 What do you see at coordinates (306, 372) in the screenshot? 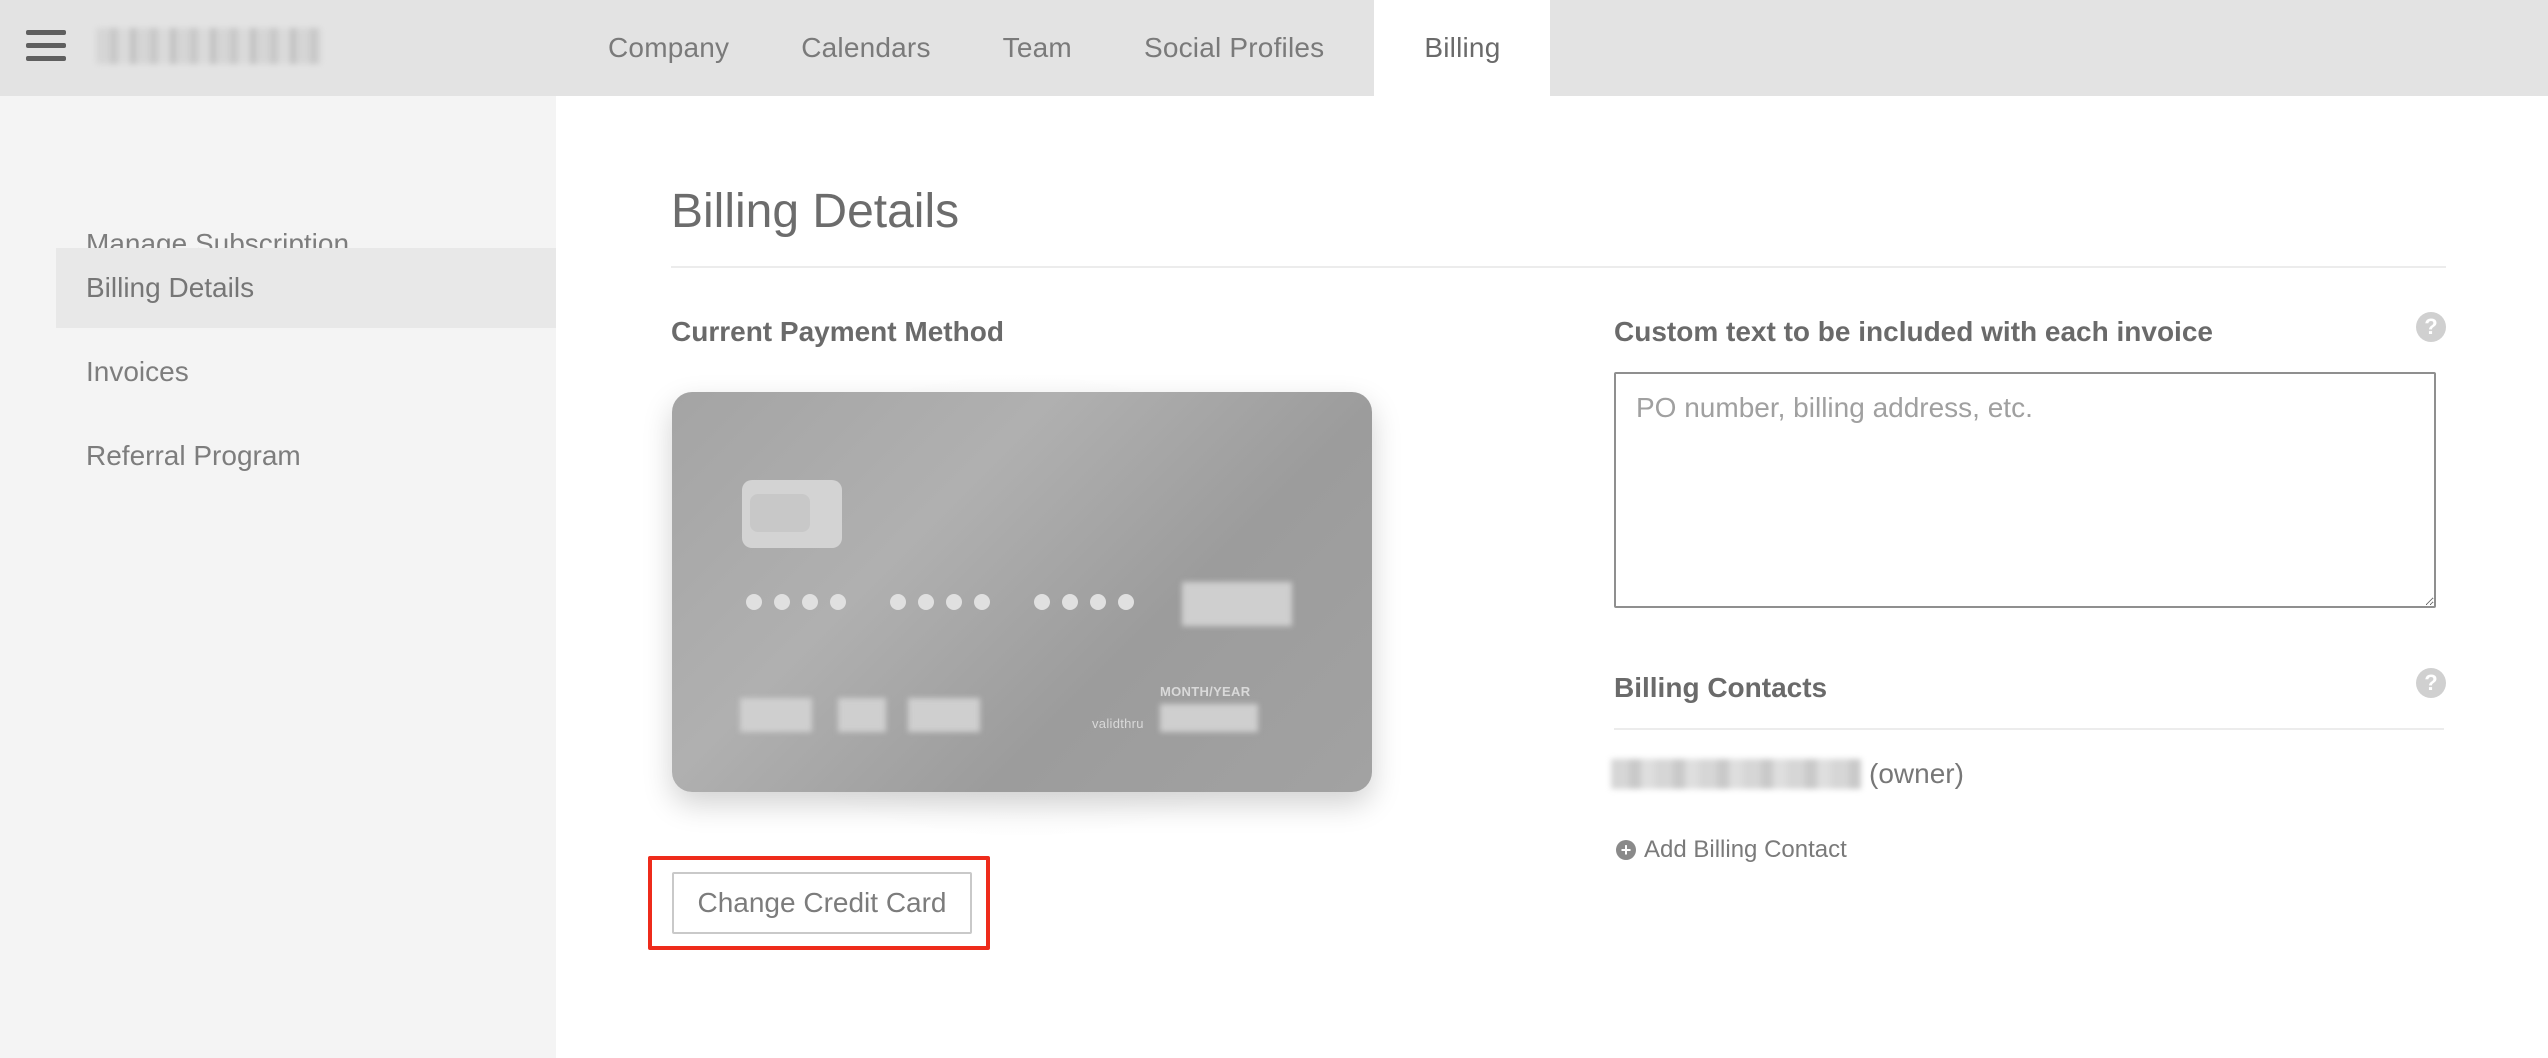
I see `sidebar-item-invoices: Invoices` at bounding box center [306, 372].